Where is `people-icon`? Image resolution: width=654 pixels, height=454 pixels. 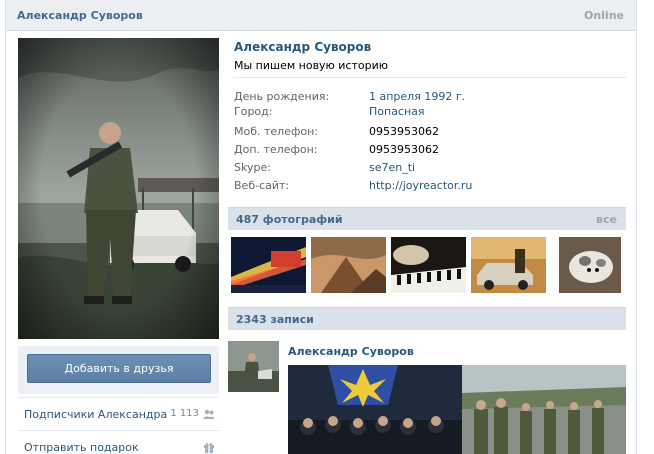 people-icon is located at coordinates (209, 414).